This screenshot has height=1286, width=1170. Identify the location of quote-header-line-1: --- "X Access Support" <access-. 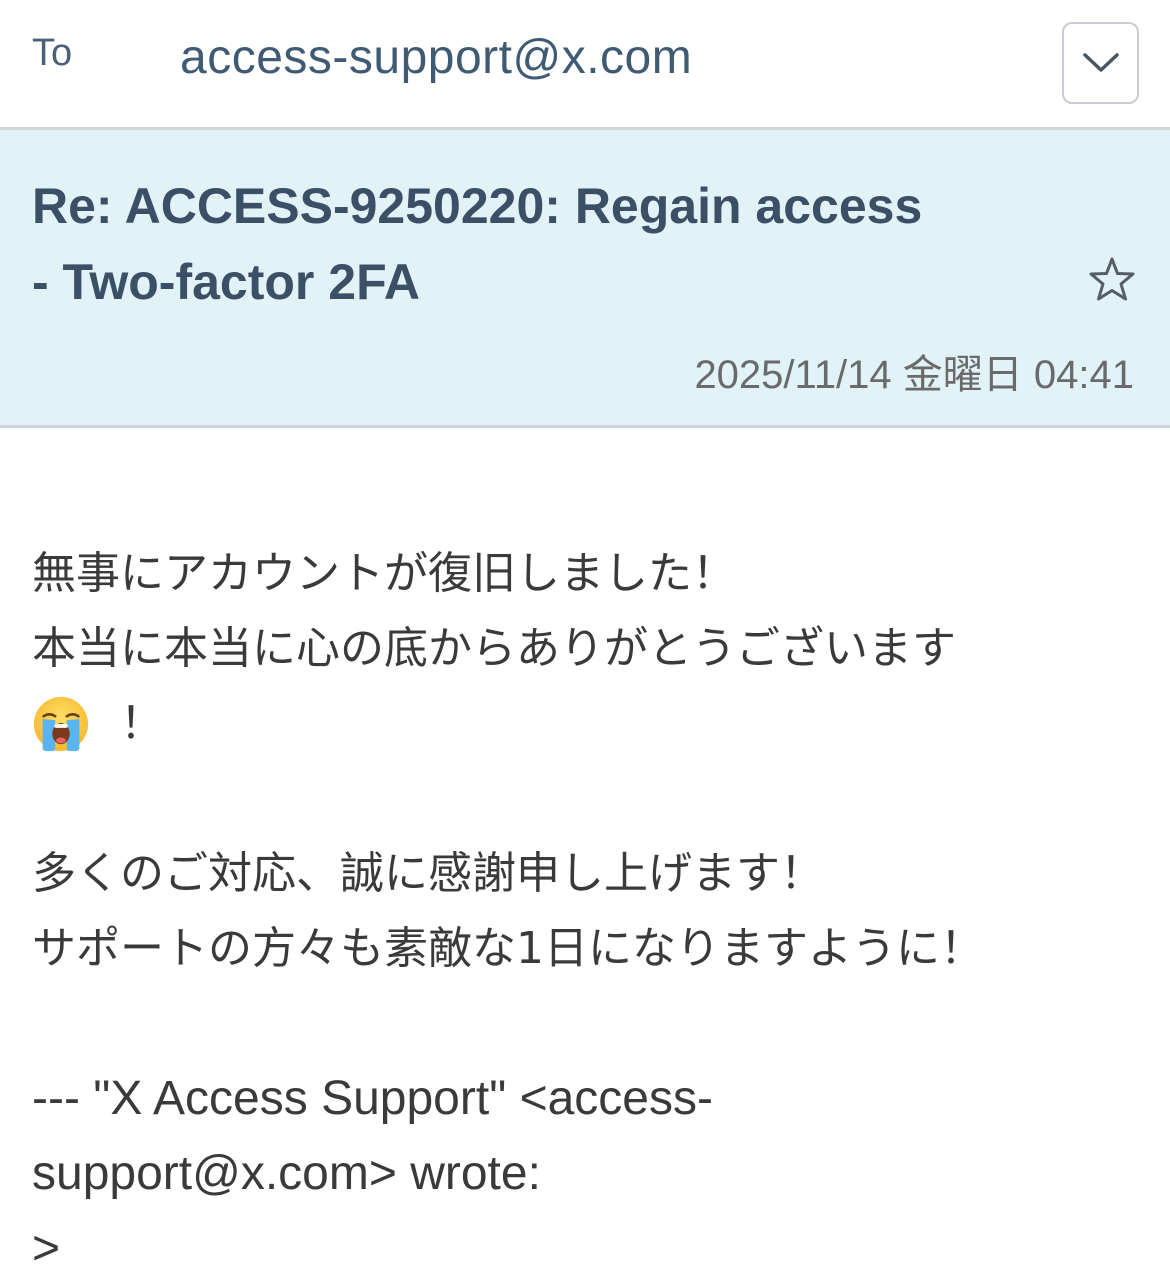
(372, 1098).